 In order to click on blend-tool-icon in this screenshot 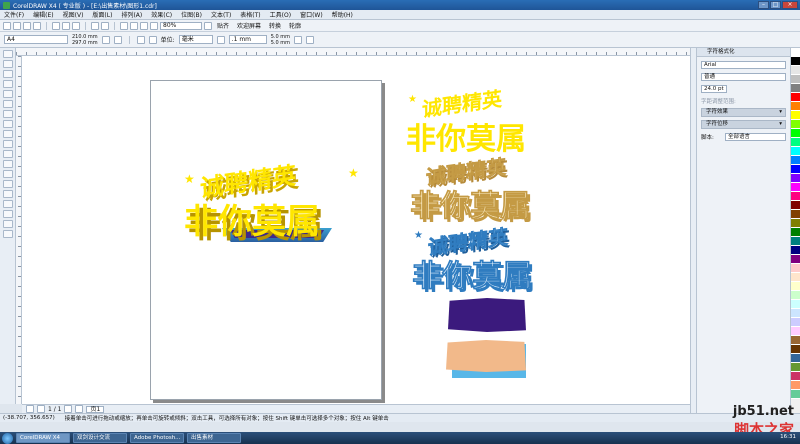, I will do `click(7, 194)`.